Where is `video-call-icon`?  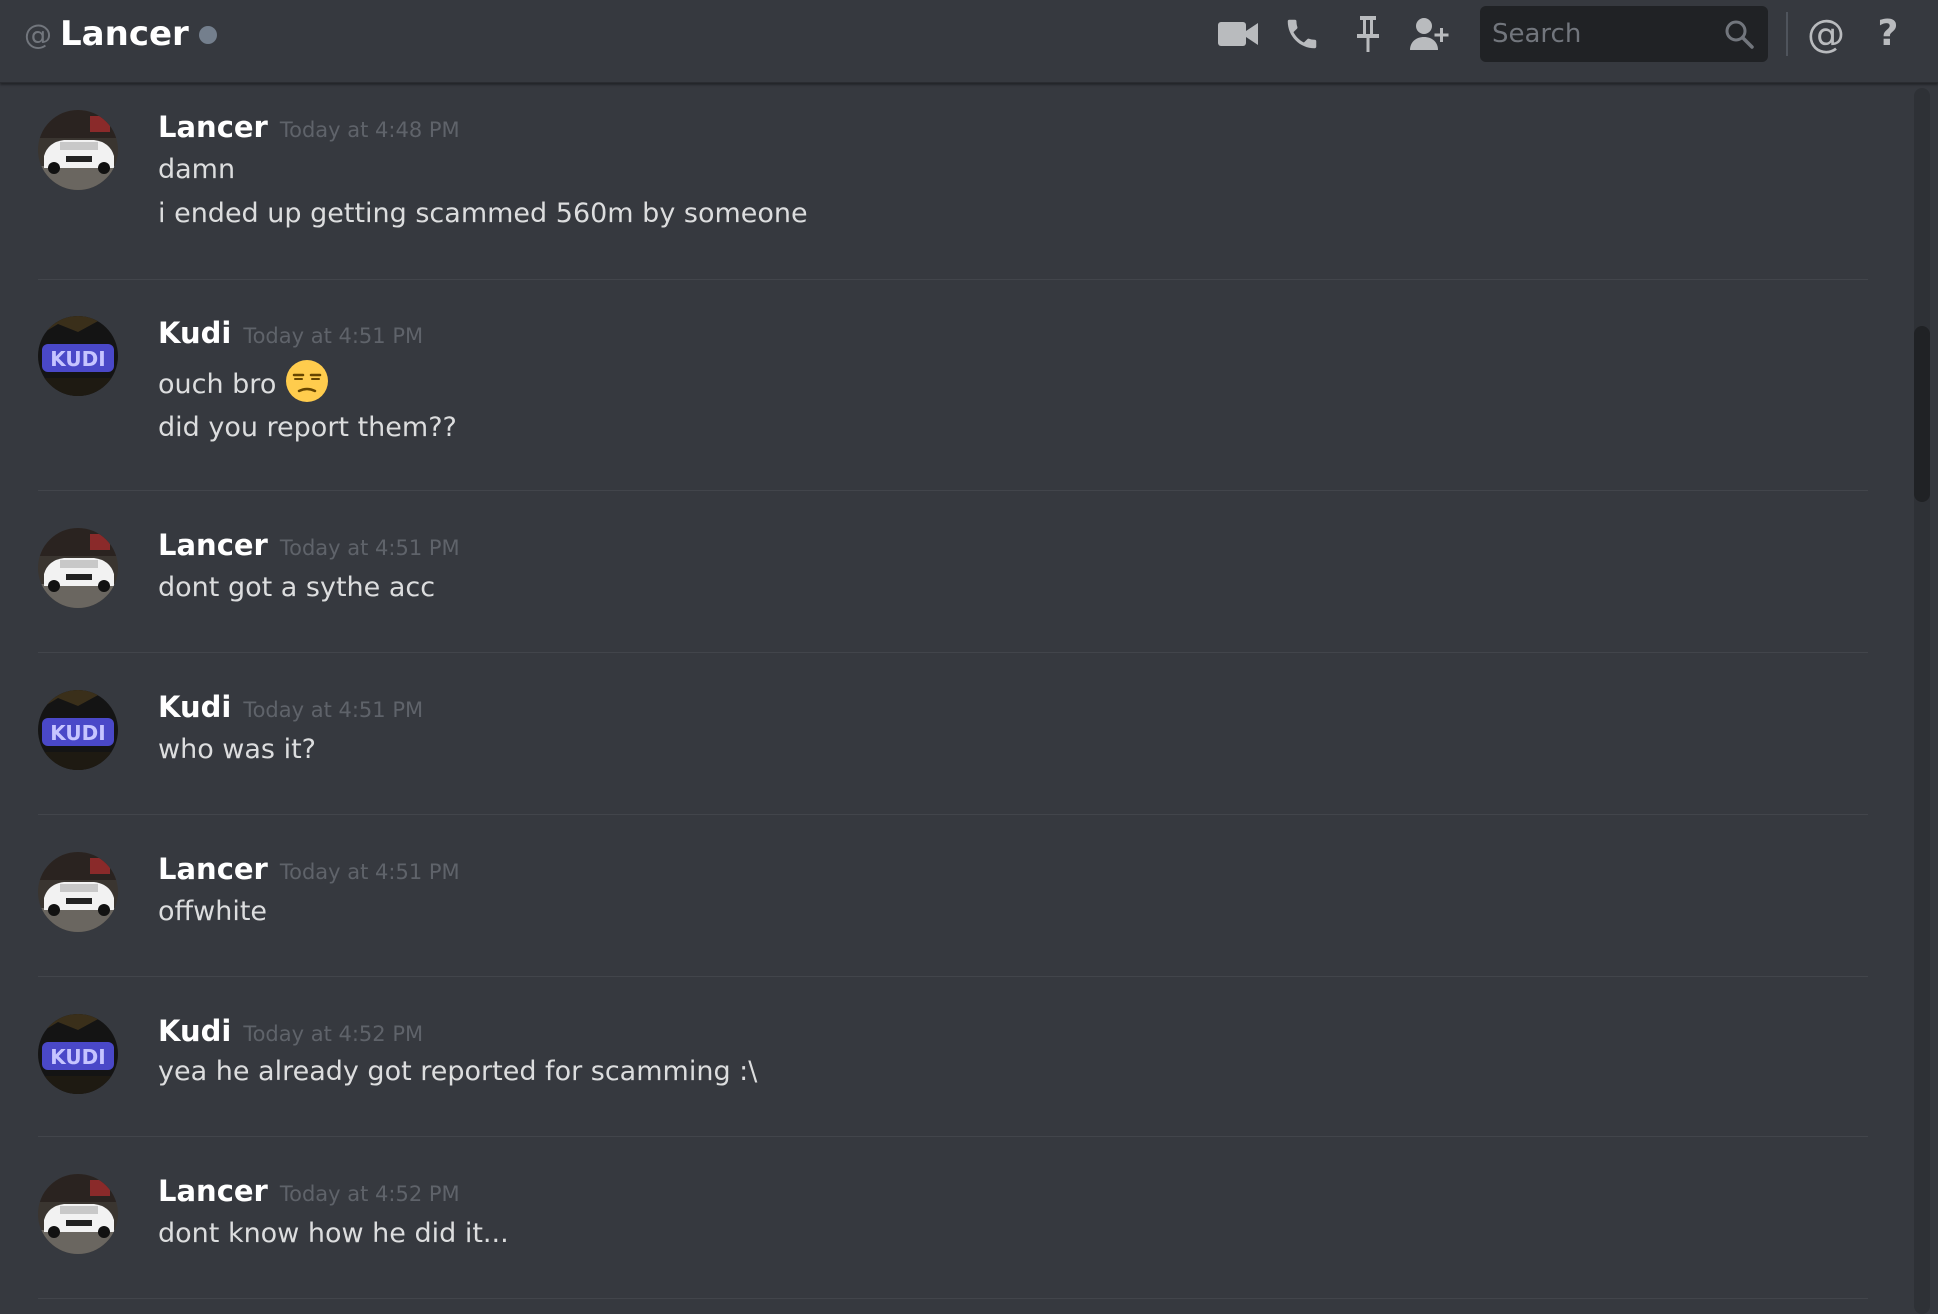
video-call-icon is located at coordinates (1238, 34).